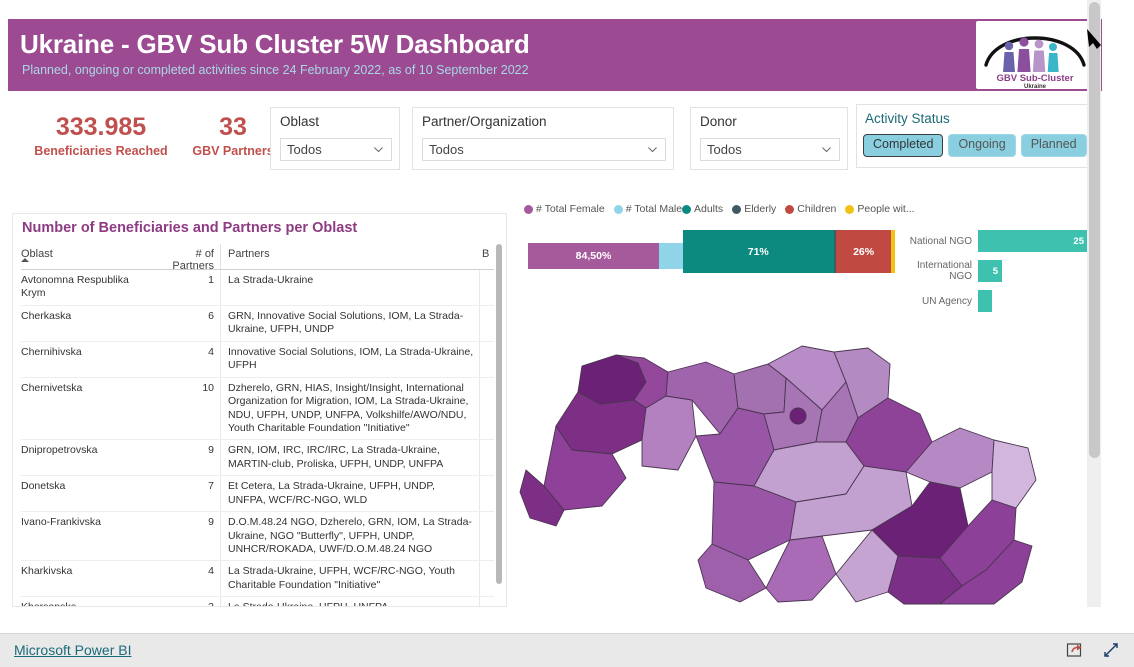  I want to click on legend-item-elderly: Elderly, so click(754, 209).